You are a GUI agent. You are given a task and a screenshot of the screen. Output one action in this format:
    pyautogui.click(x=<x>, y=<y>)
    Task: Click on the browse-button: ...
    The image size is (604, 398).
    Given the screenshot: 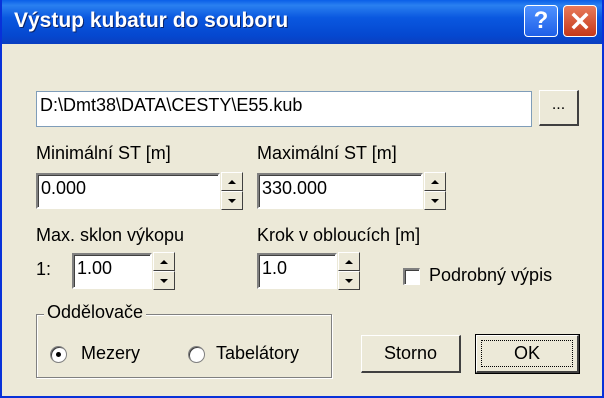 What is the action you would take?
    pyautogui.click(x=559, y=108)
    